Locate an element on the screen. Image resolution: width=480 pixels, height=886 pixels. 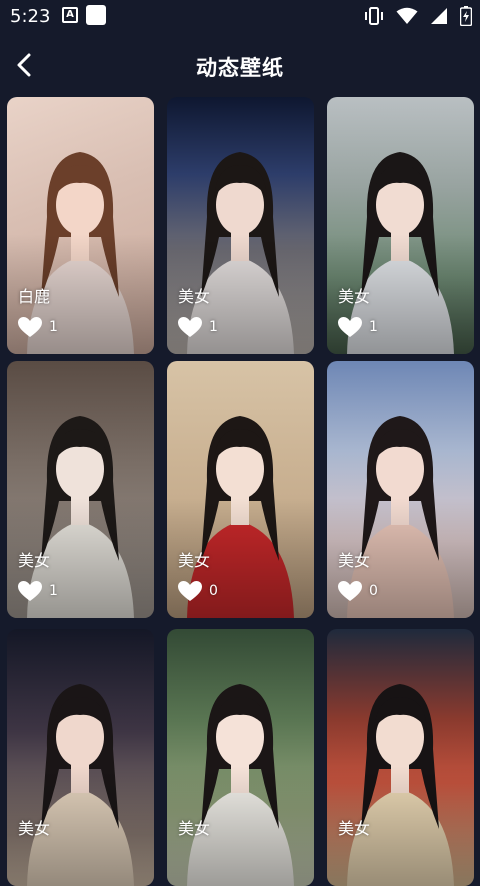
status-time: 5:23 is located at coordinates (30, 16).